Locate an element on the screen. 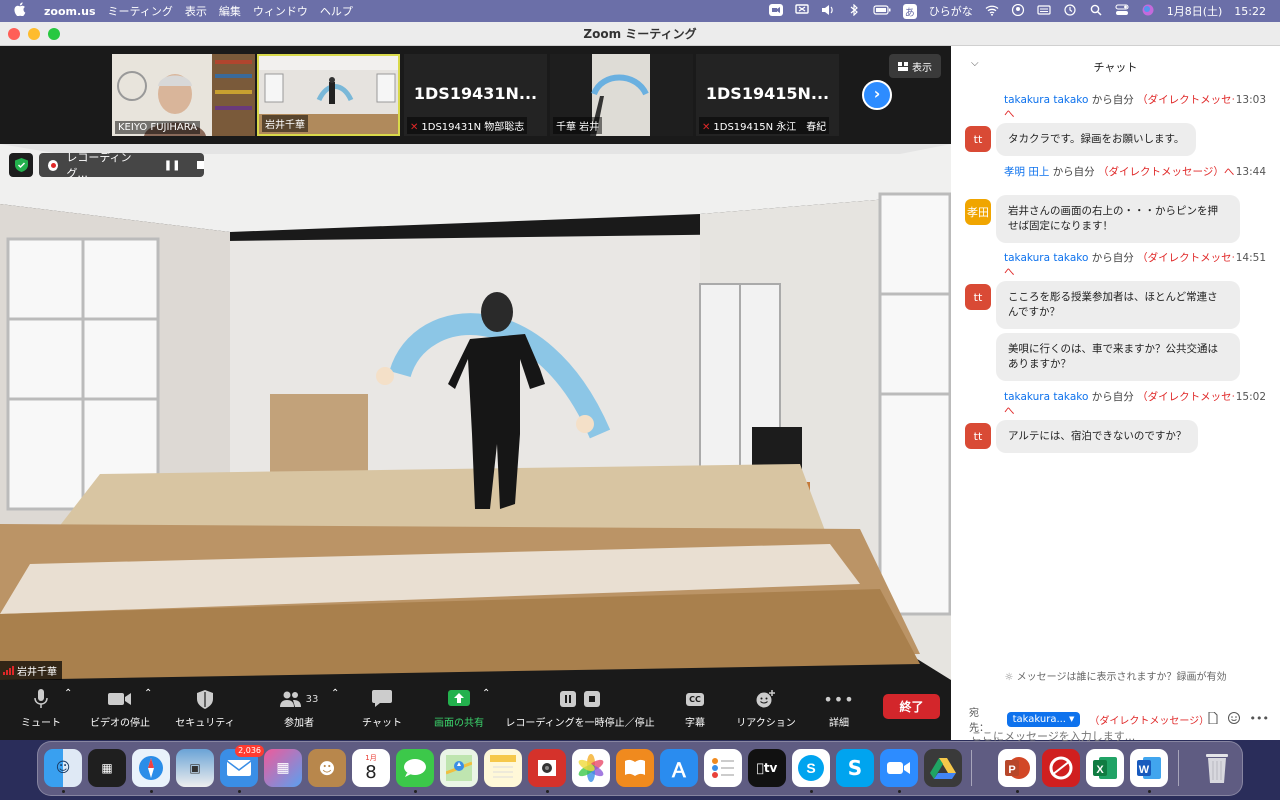 The height and width of the screenshot is (800, 1280). recording-indicator: レコーディング... ❚❚ is located at coordinates (122, 165).